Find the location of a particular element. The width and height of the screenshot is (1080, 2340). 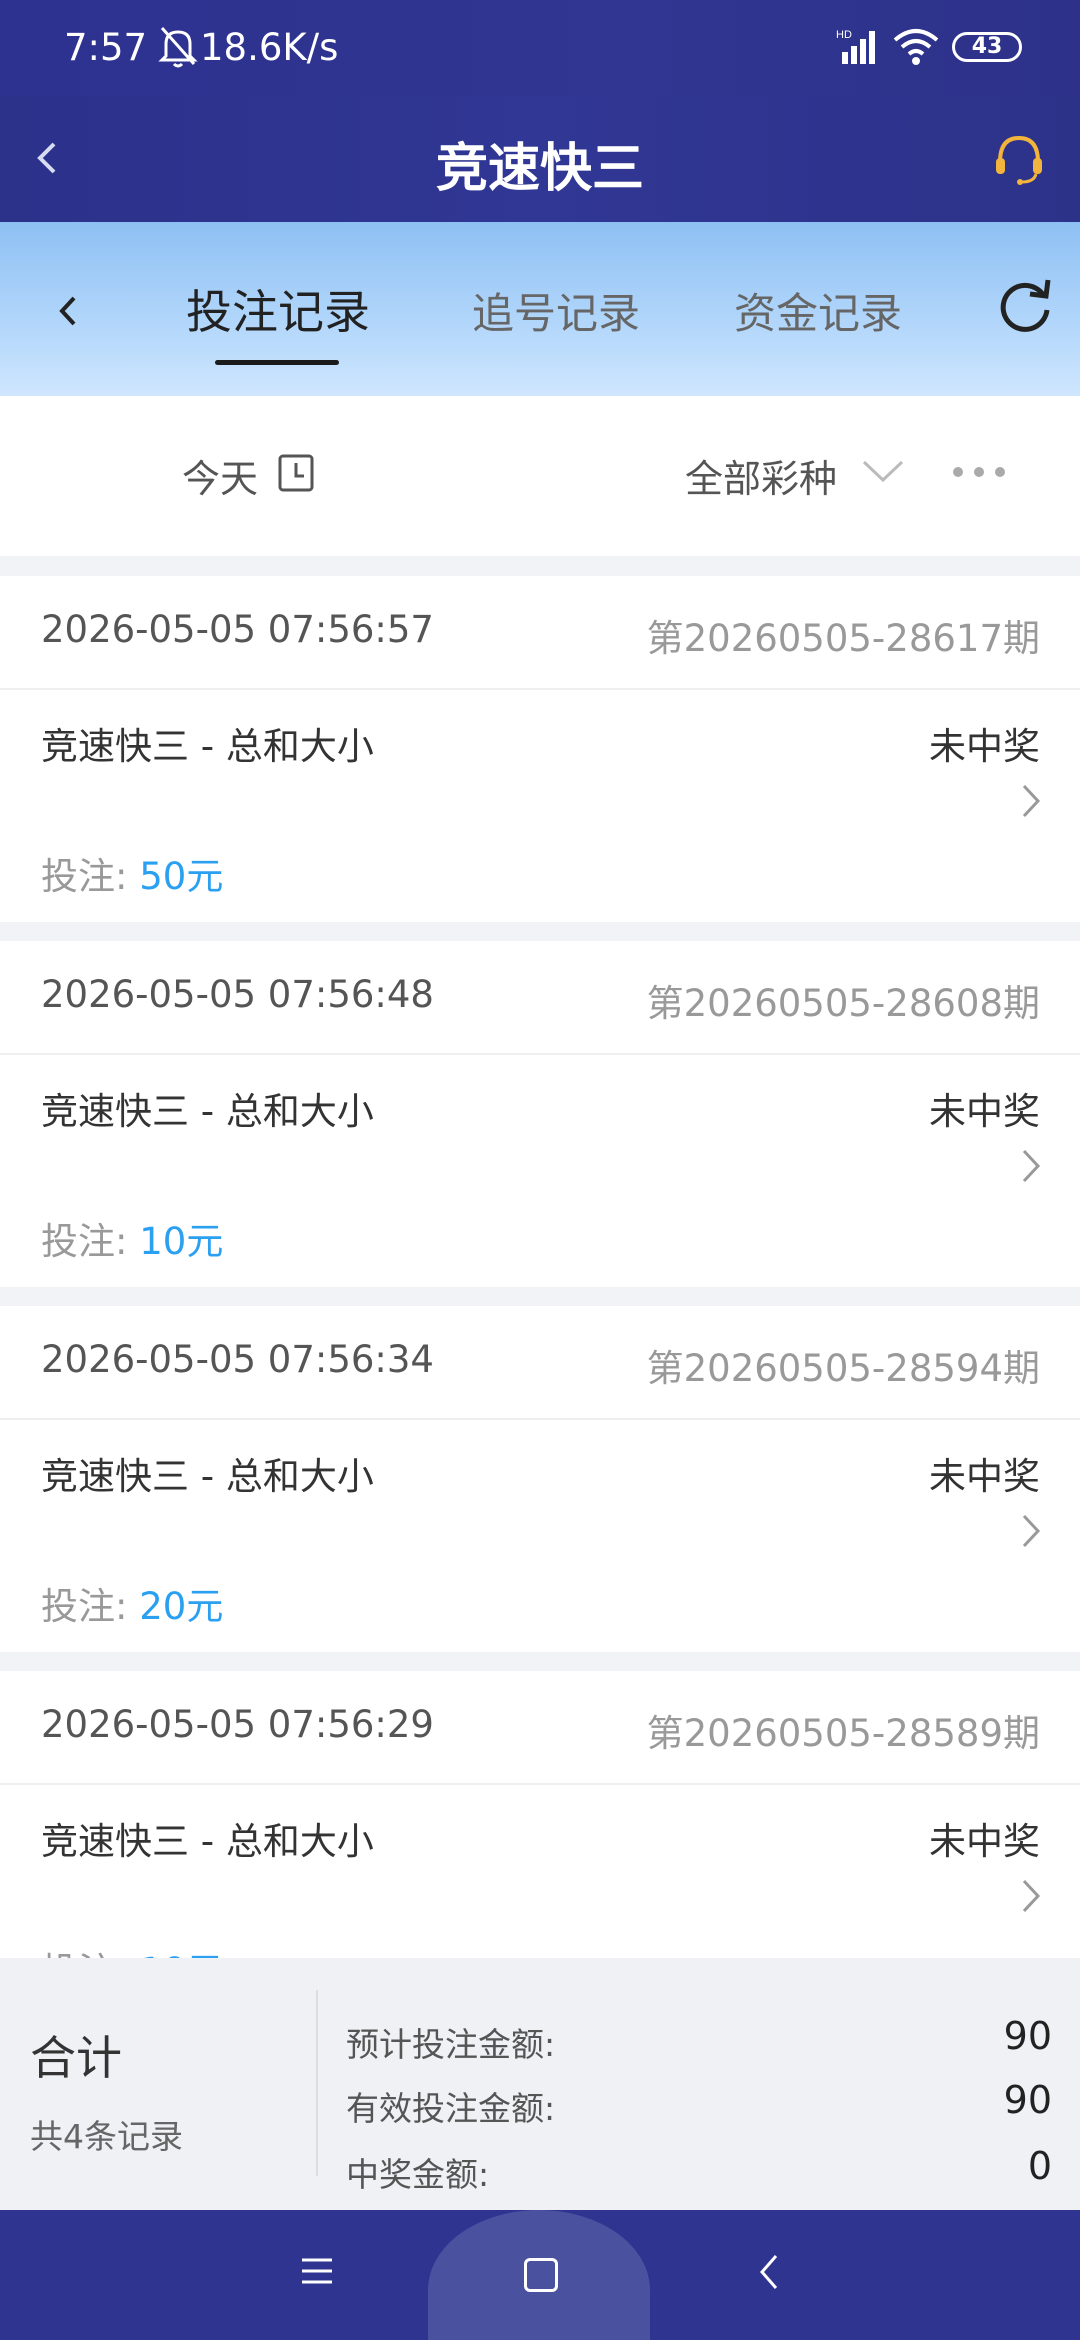

home-icon is located at coordinates (541, 2275).